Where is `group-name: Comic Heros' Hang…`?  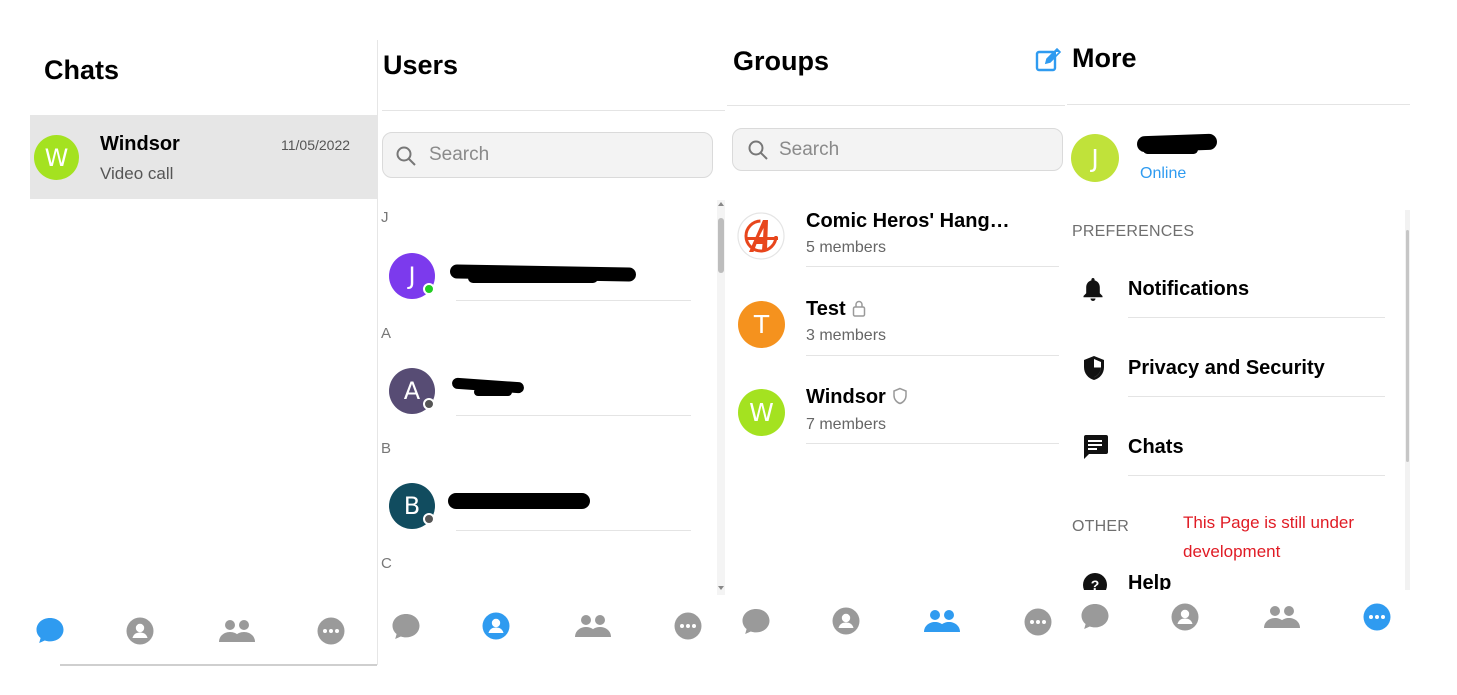
group-name: Comic Heros' Hang… is located at coordinates (908, 221).